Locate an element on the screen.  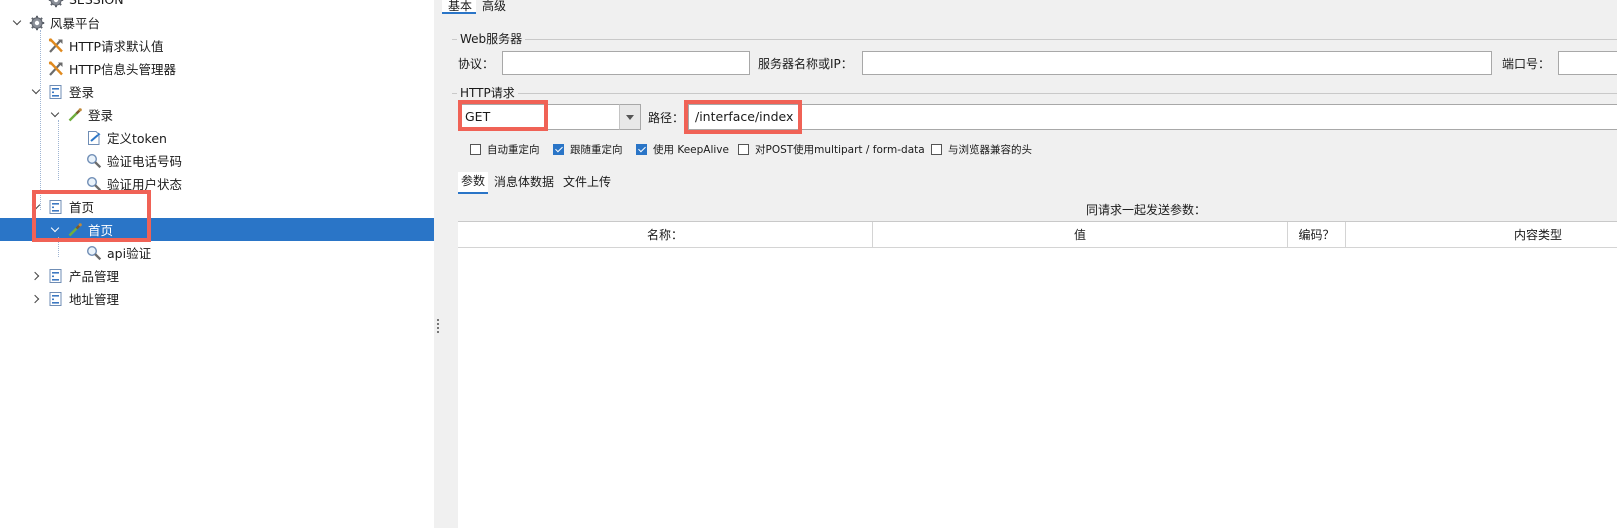
panel-tabs: 基本 高级 is located at coordinates (476, 7).